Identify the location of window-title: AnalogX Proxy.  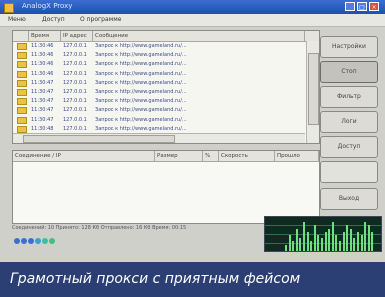
(47, 6).